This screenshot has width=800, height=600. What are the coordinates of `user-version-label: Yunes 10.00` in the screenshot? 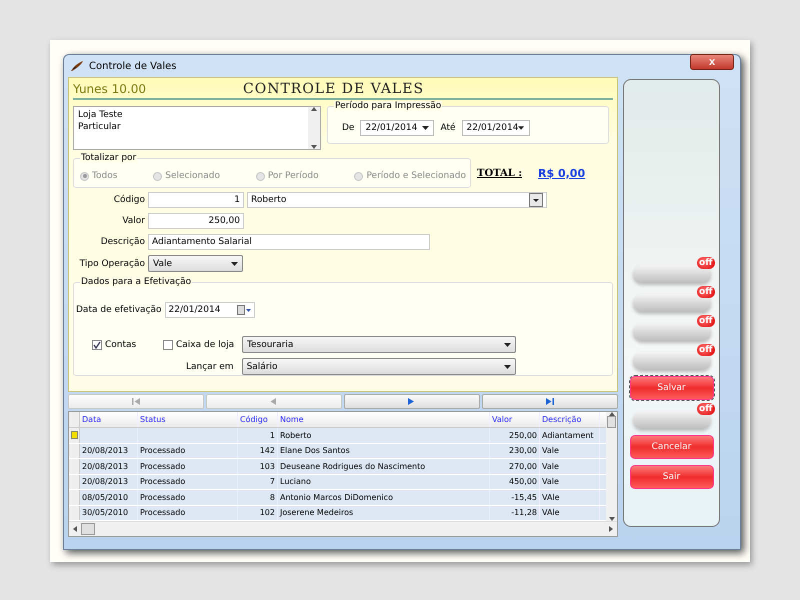 It's located at (110, 89).